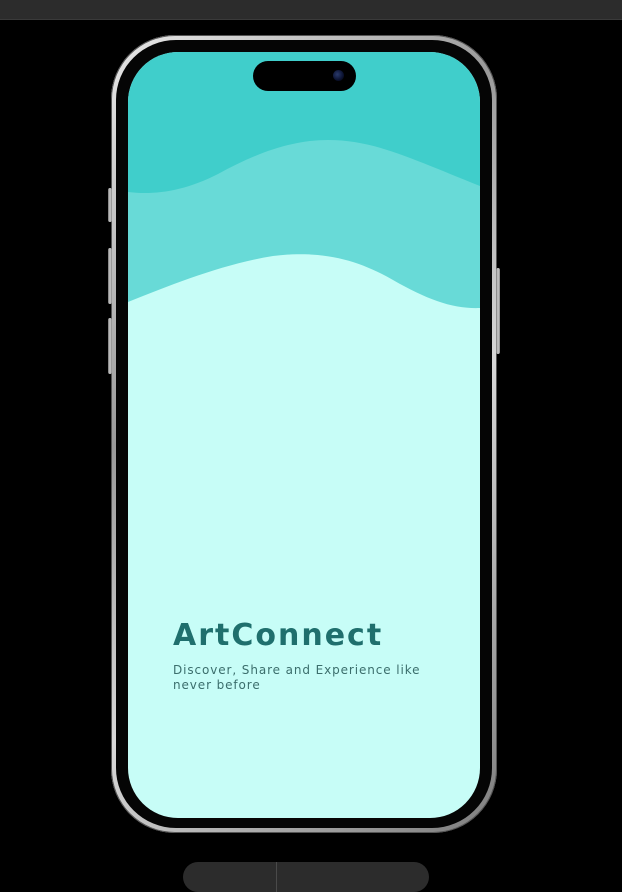 The height and width of the screenshot is (892, 622). I want to click on bottom-toolbar, so click(306, 877).